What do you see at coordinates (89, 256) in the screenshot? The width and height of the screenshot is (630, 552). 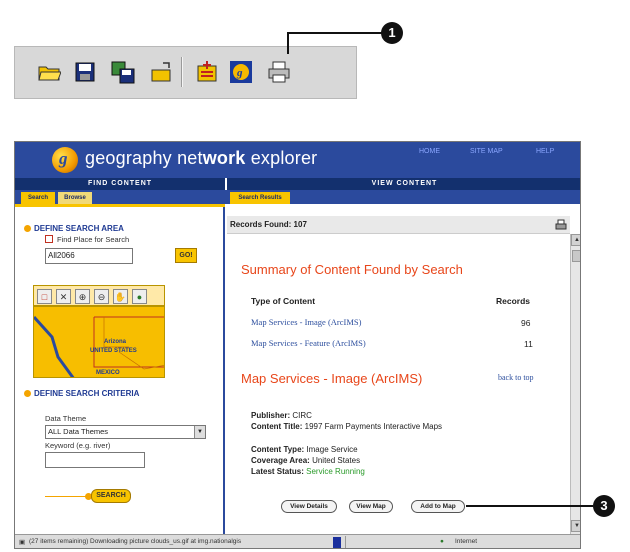 I see `place-input: All2066` at bounding box center [89, 256].